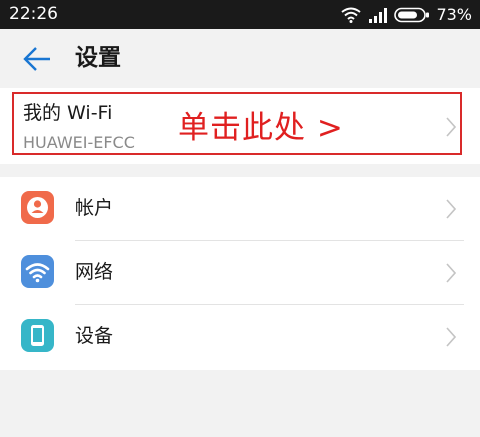 The width and height of the screenshot is (480, 437). Describe the element at coordinates (351, 15) in the screenshot. I see `wifi-signal-icon` at that location.